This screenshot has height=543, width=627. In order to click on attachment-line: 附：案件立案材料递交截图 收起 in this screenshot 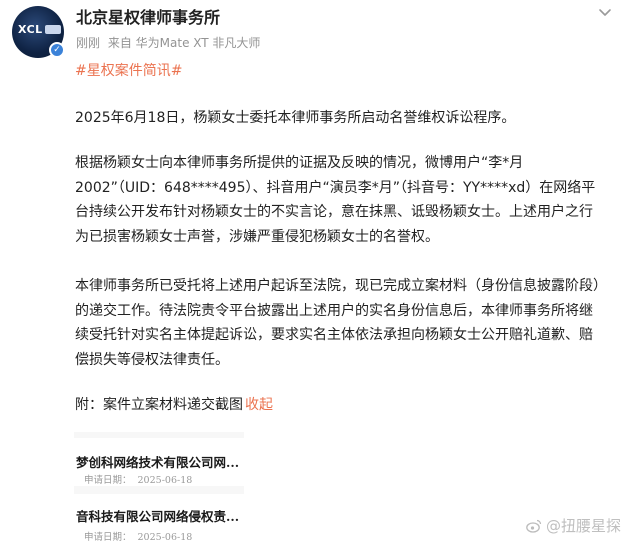, I will do `click(174, 405)`.